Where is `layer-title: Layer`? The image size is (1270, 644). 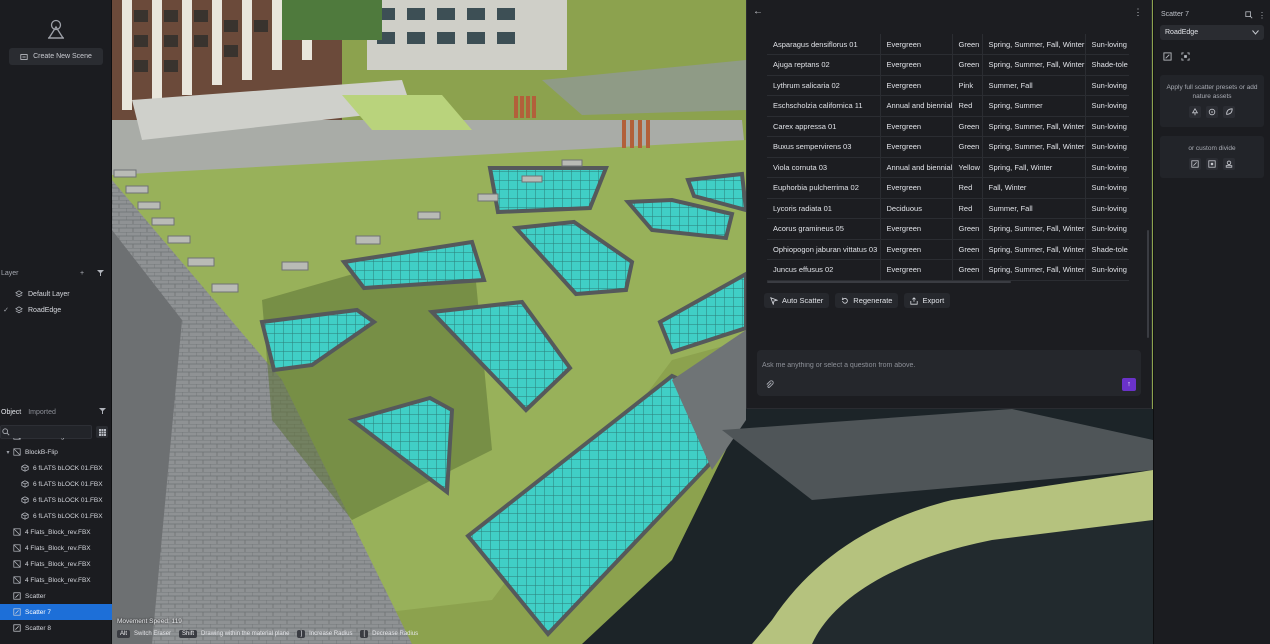 layer-title: Layer is located at coordinates (10, 273).